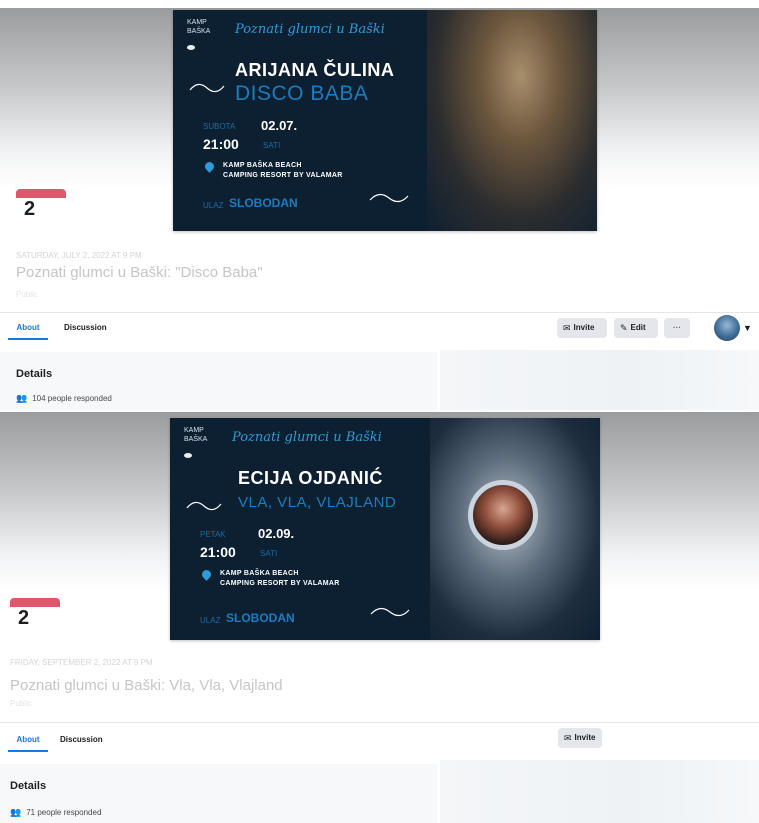 The image size is (759, 823). I want to click on banner-headline: ECIJA OJDANIĆ, so click(310, 478).